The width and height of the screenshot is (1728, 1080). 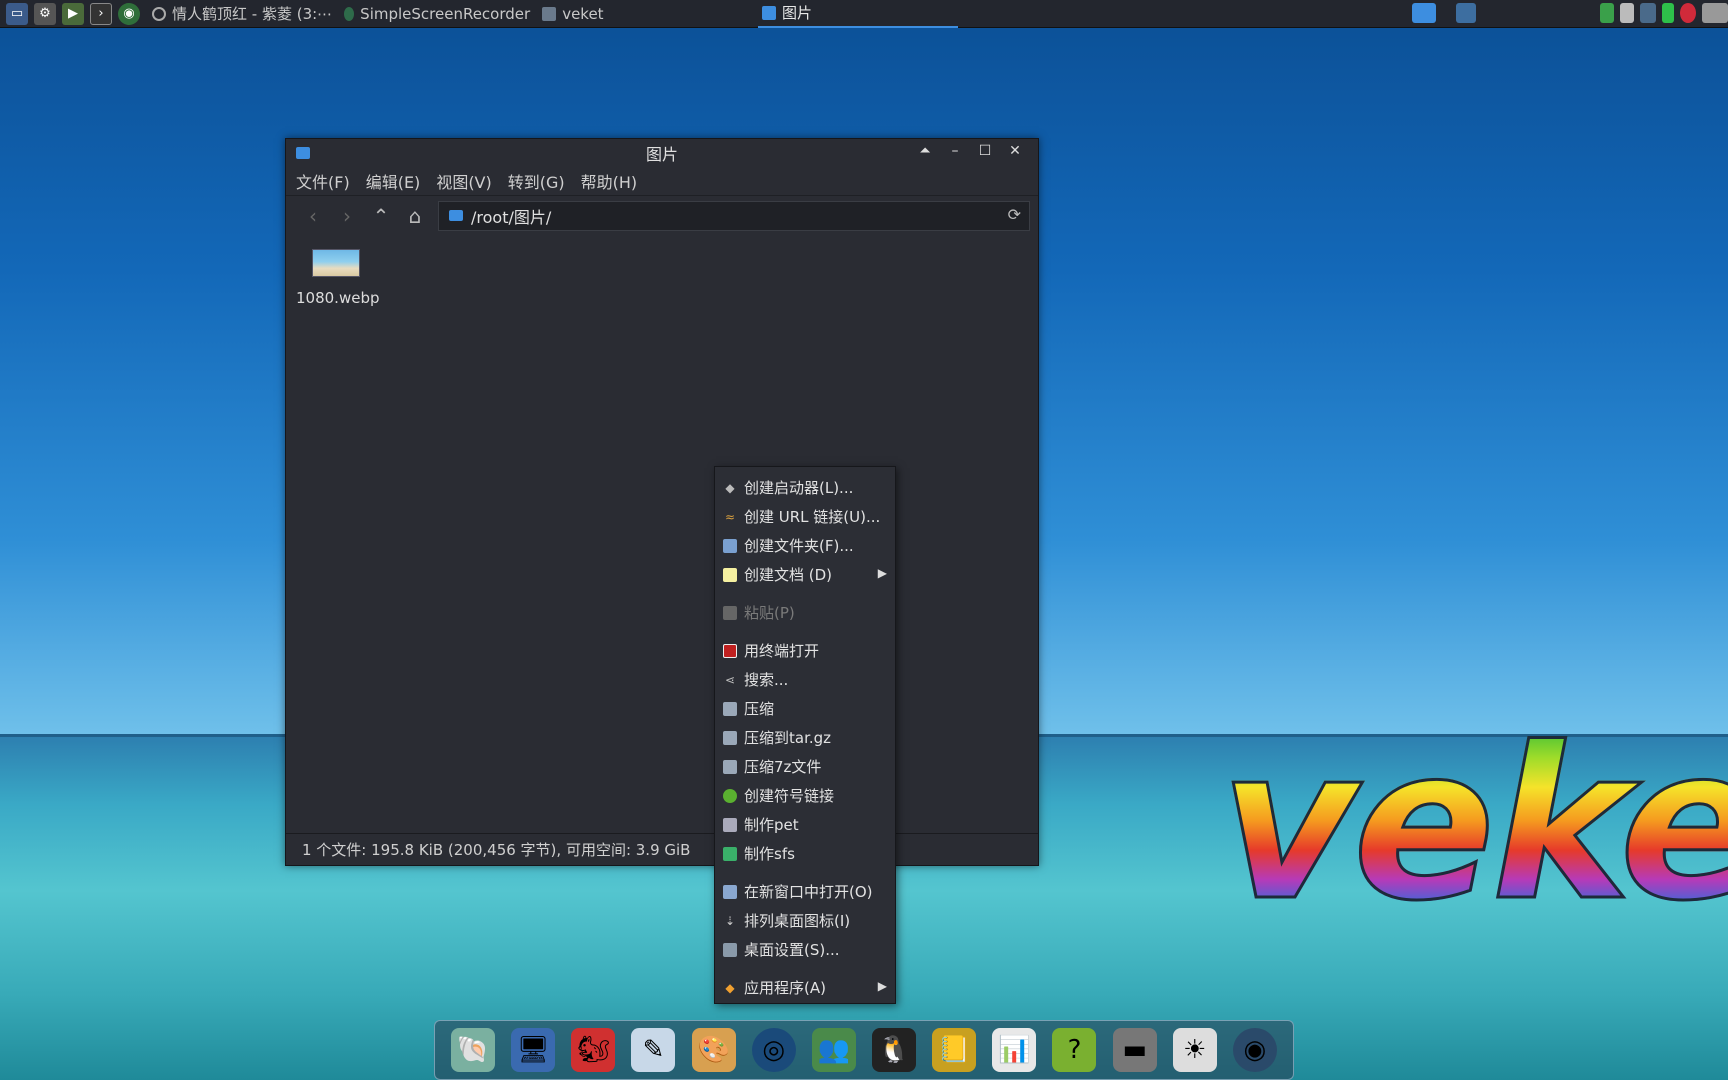 What do you see at coordinates (1466, 13) in the screenshot?
I see `window-switch-icon` at bounding box center [1466, 13].